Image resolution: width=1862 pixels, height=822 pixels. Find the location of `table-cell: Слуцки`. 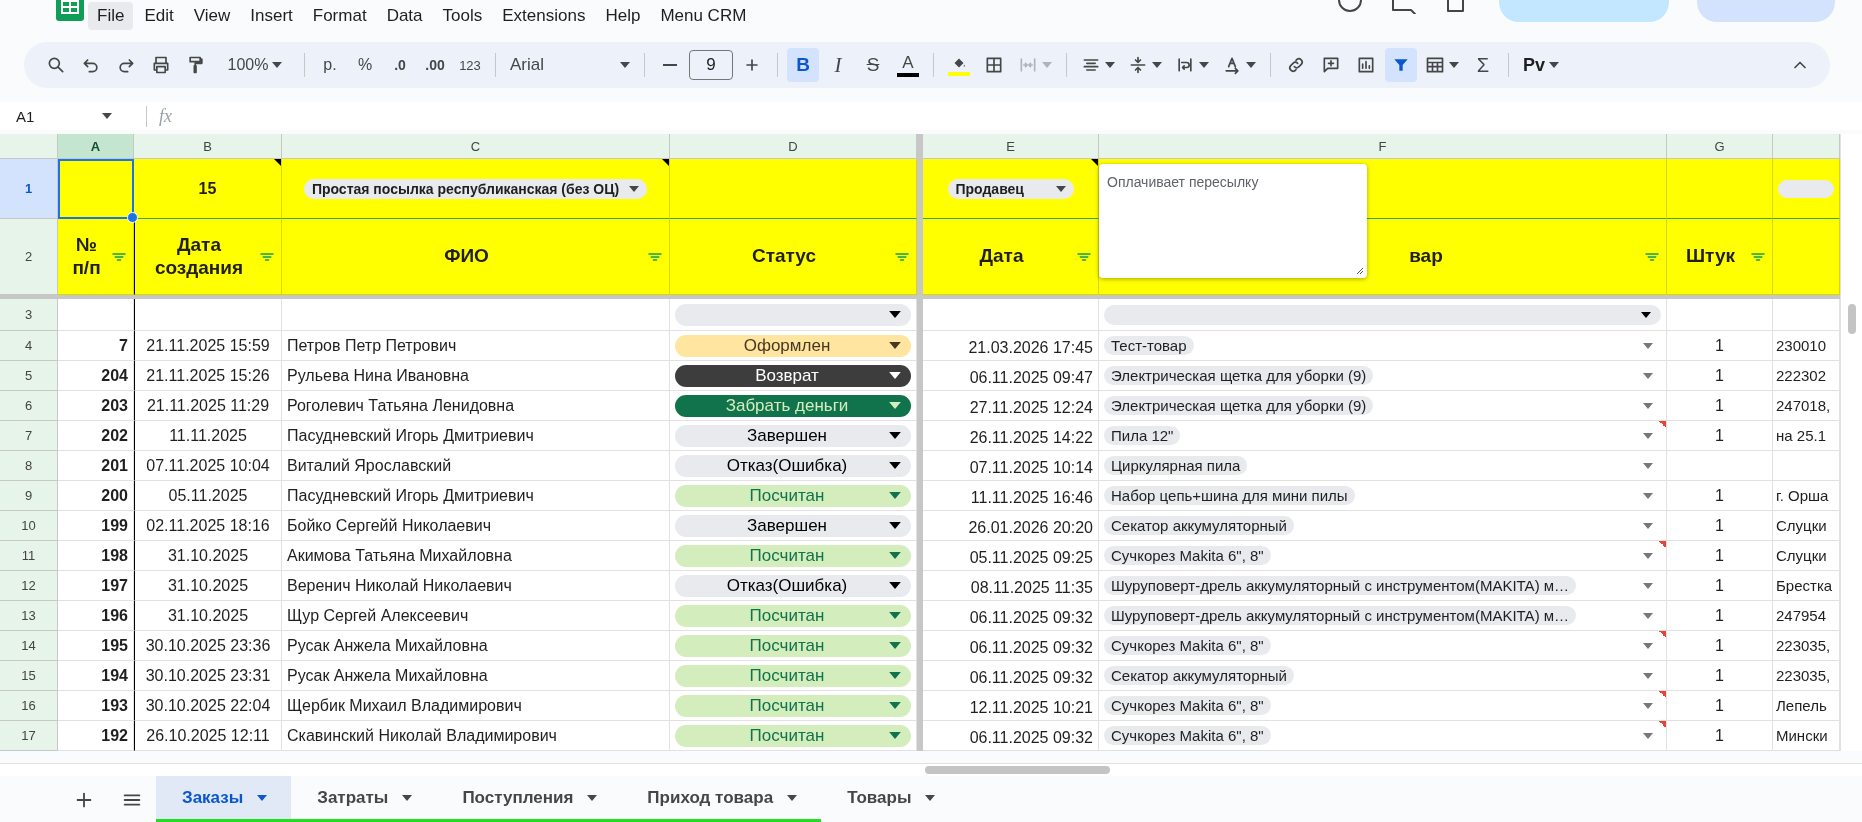

table-cell: Слуцки is located at coordinates (1801, 555).